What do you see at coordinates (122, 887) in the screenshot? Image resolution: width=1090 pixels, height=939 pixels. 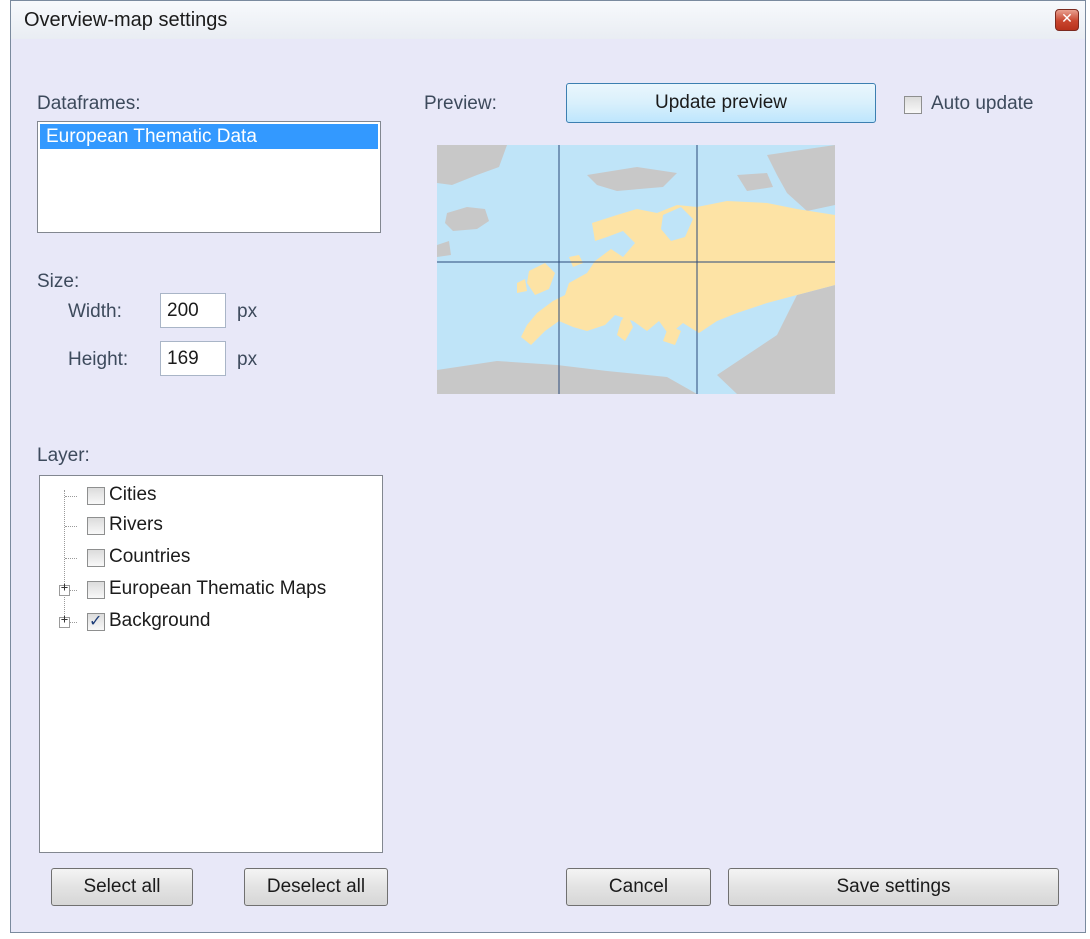 I see `select-all-button: Select all` at bounding box center [122, 887].